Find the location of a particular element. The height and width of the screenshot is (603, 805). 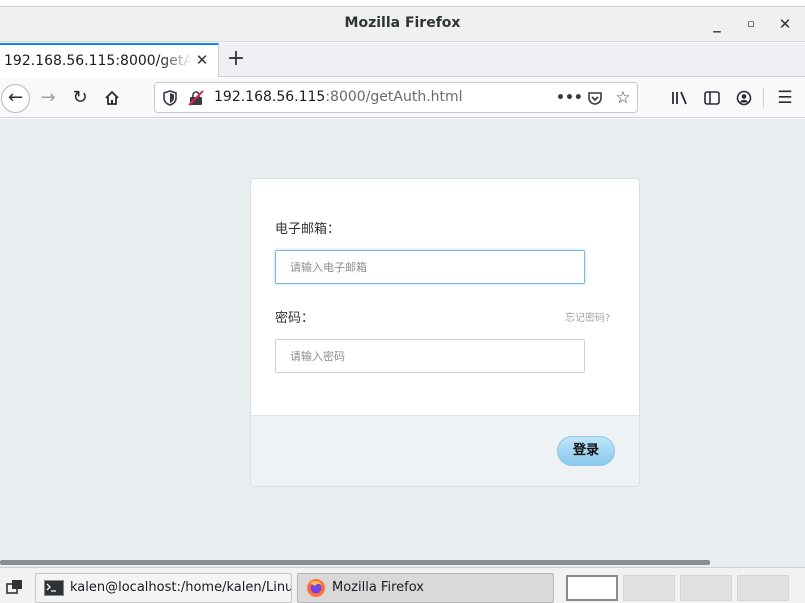

sidebar-icon is located at coordinates (712, 98).